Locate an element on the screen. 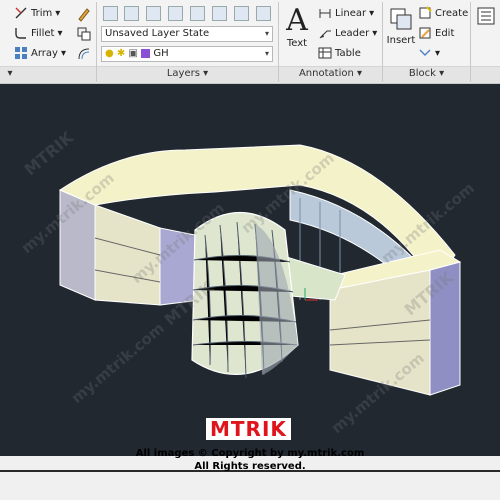 This screenshot has width=500, height=500. sun-icon: ✱ is located at coordinates (121, 53).